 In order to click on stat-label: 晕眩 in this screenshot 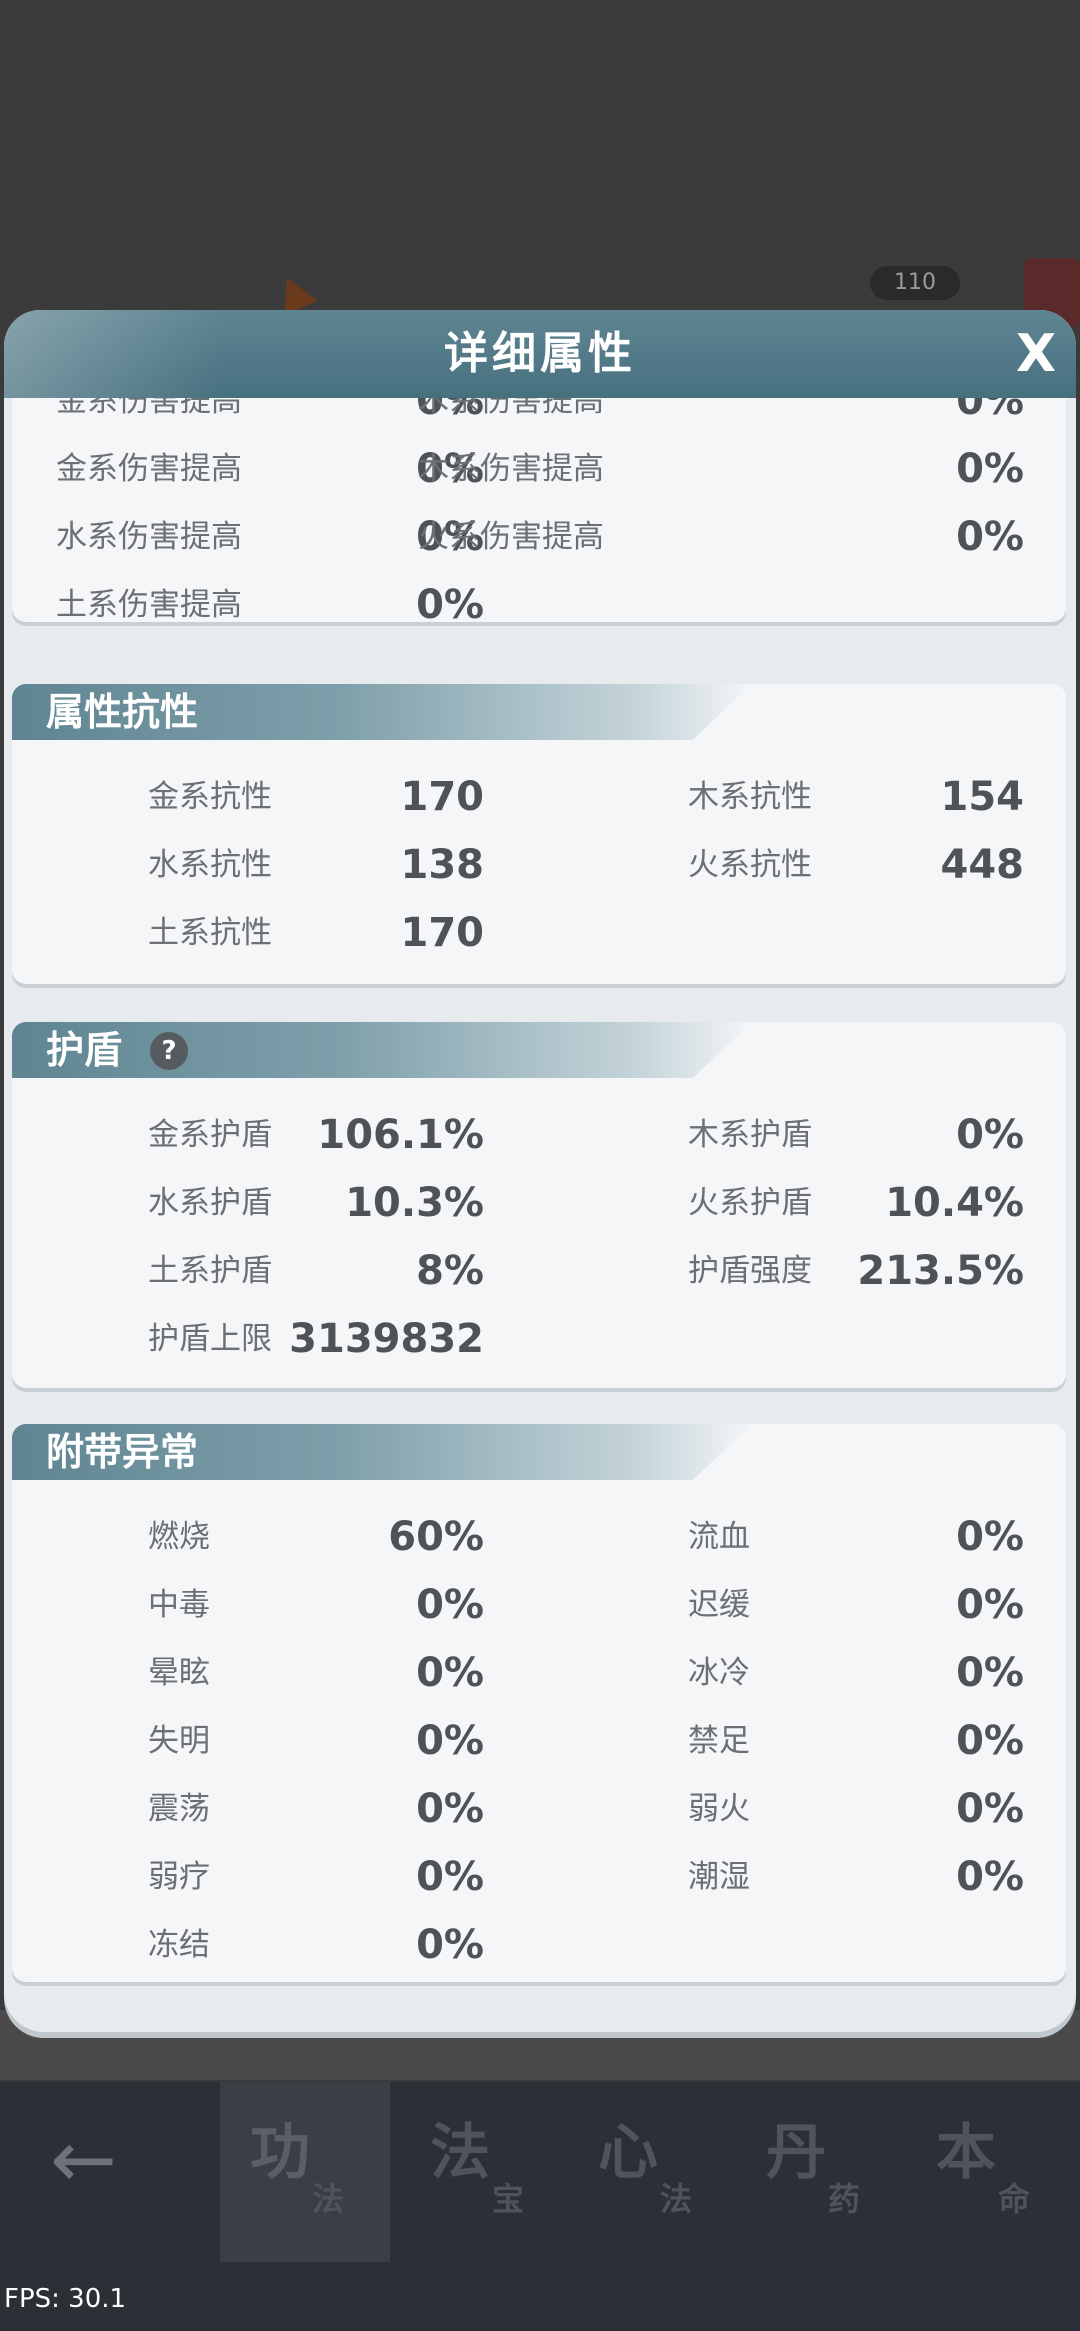, I will do `click(179, 1673)`.